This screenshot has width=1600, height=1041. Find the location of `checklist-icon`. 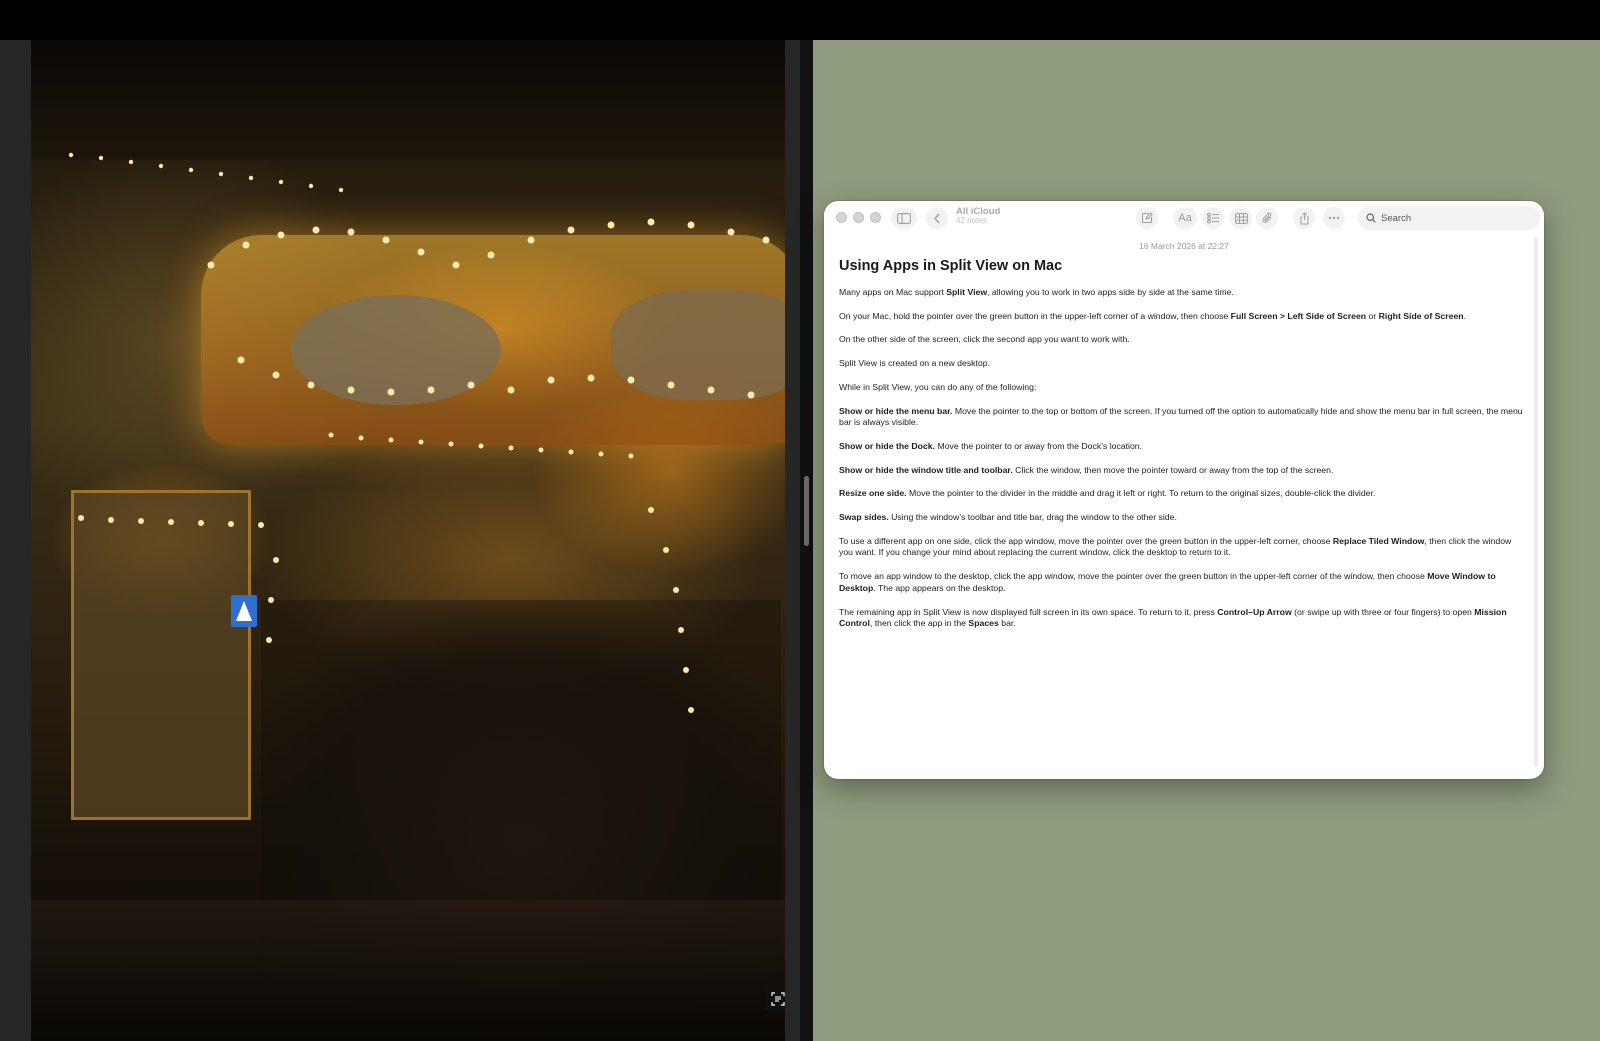

checklist-icon is located at coordinates (1212, 218).